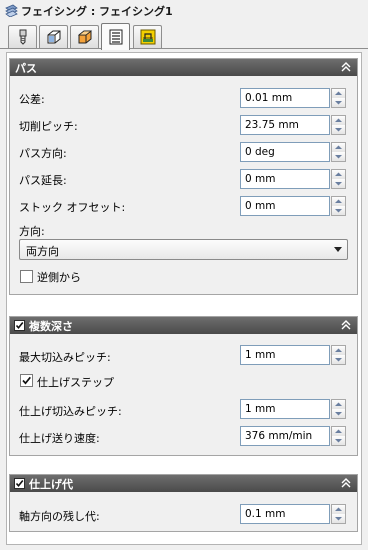  Describe the element at coordinates (184, 48) in the screenshot. I see `tab-baseline` at that location.